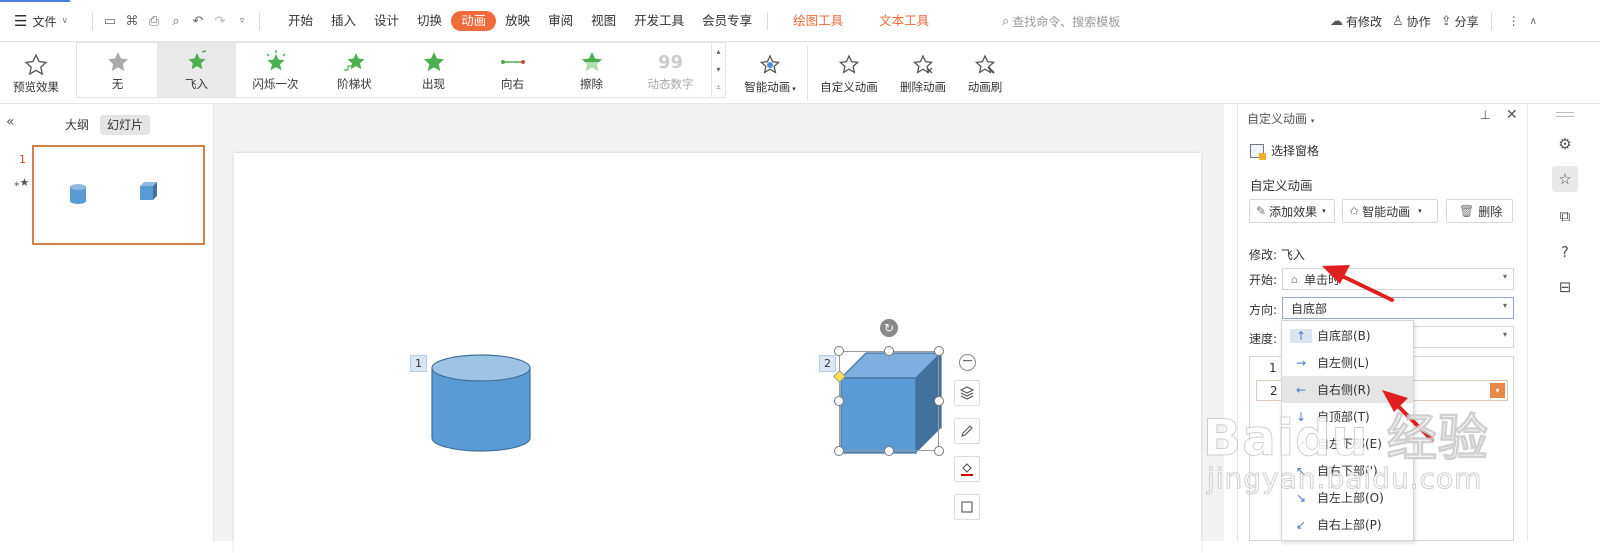 This screenshot has height=553, width=1600. What do you see at coordinates (1358, 283) in the screenshot?
I see `red-arrow-icon` at bounding box center [1358, 283].